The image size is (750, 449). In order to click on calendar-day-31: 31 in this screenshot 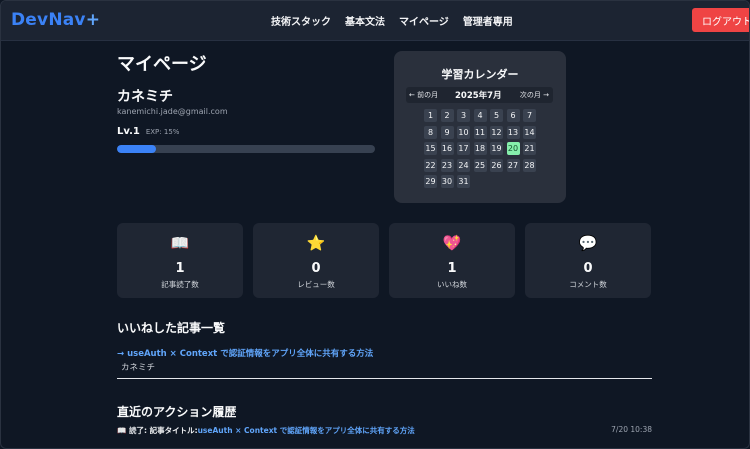, I will do `click(463, 181)`.